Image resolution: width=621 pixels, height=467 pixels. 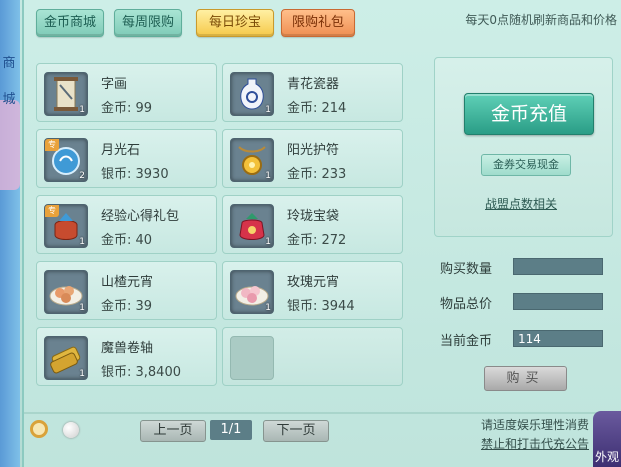 I want to click on item-card: 1 山楂元宵 金币: 39, so click(x=126, y=290).